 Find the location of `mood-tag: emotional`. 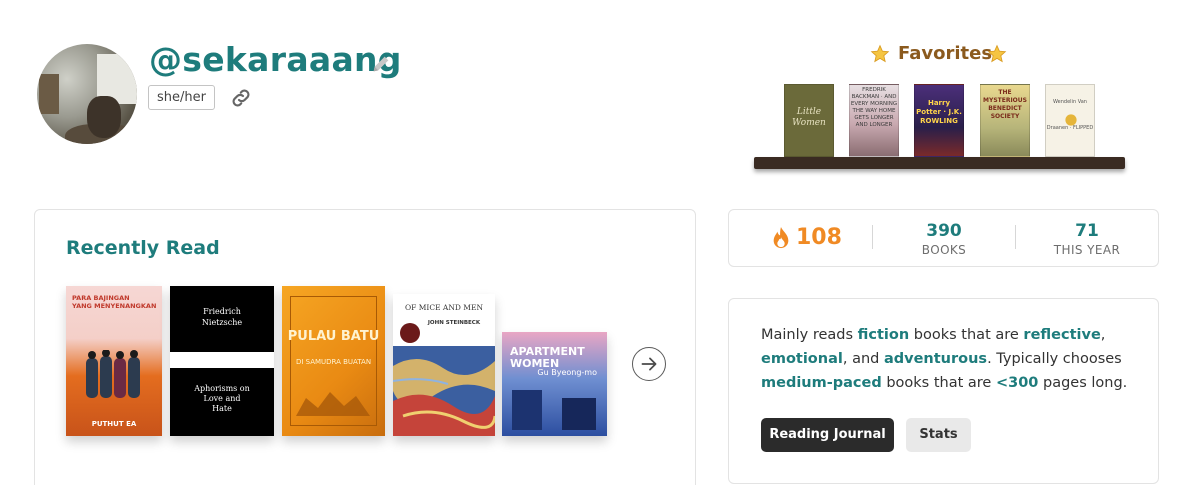

mood-tag: emotional is located at coordinates (802, 359).